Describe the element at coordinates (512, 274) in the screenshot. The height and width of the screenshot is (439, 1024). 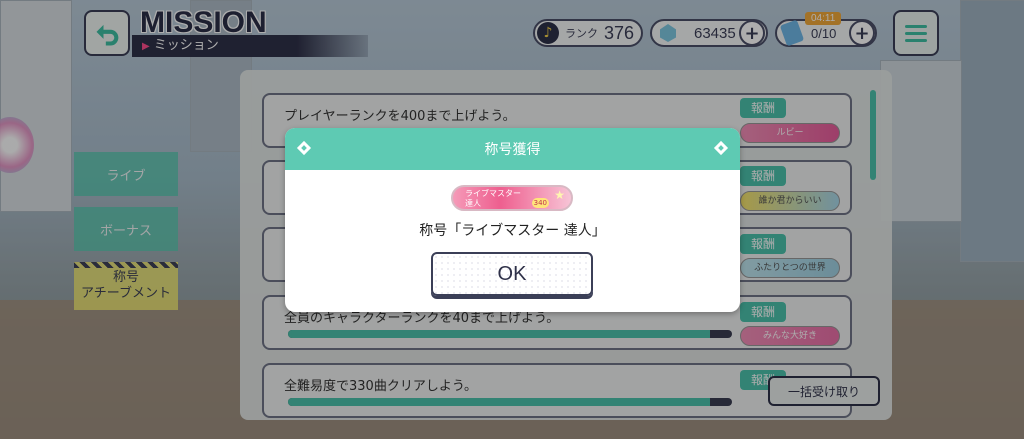
I see `ok-button: OK` at that location.